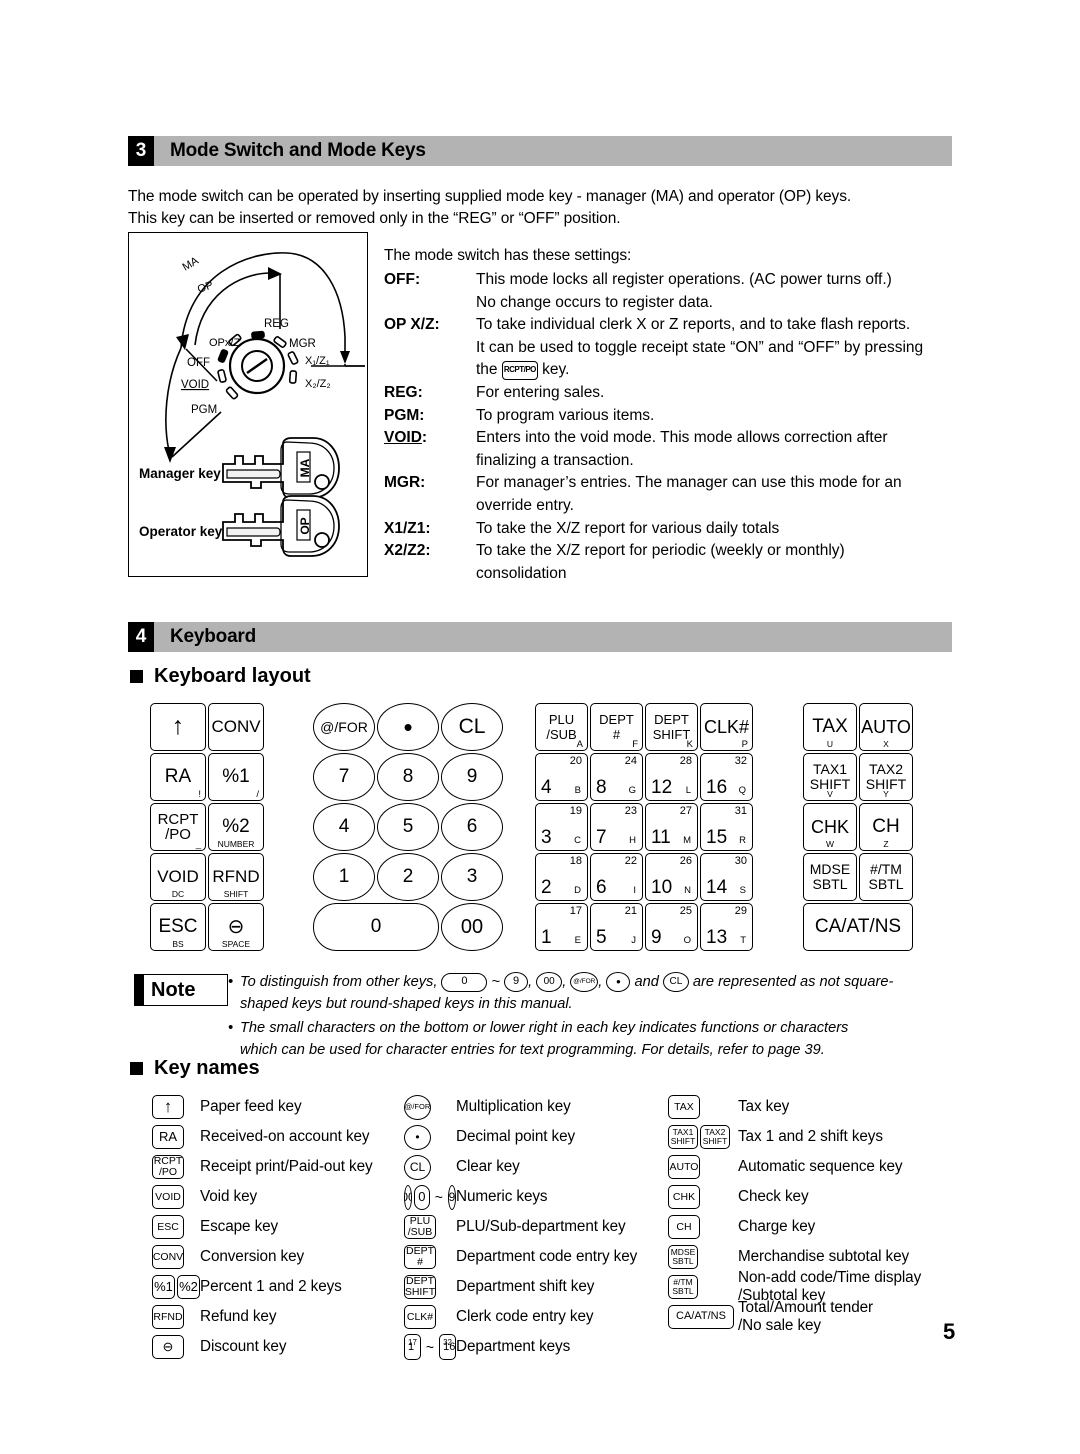  I want to click on keyboard-key: CL, so click(472, 727).